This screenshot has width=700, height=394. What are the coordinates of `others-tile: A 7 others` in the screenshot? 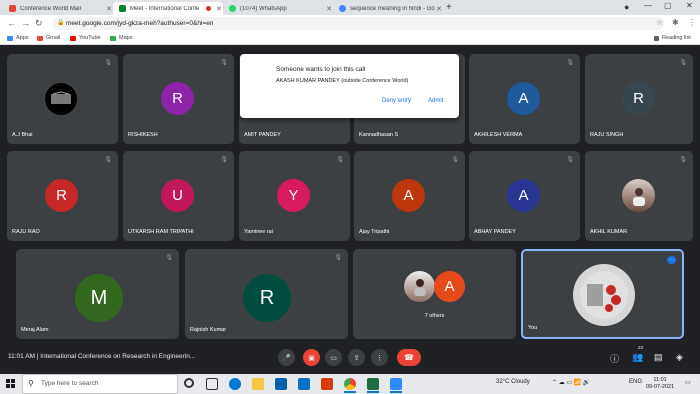 It's located at (434, 294).